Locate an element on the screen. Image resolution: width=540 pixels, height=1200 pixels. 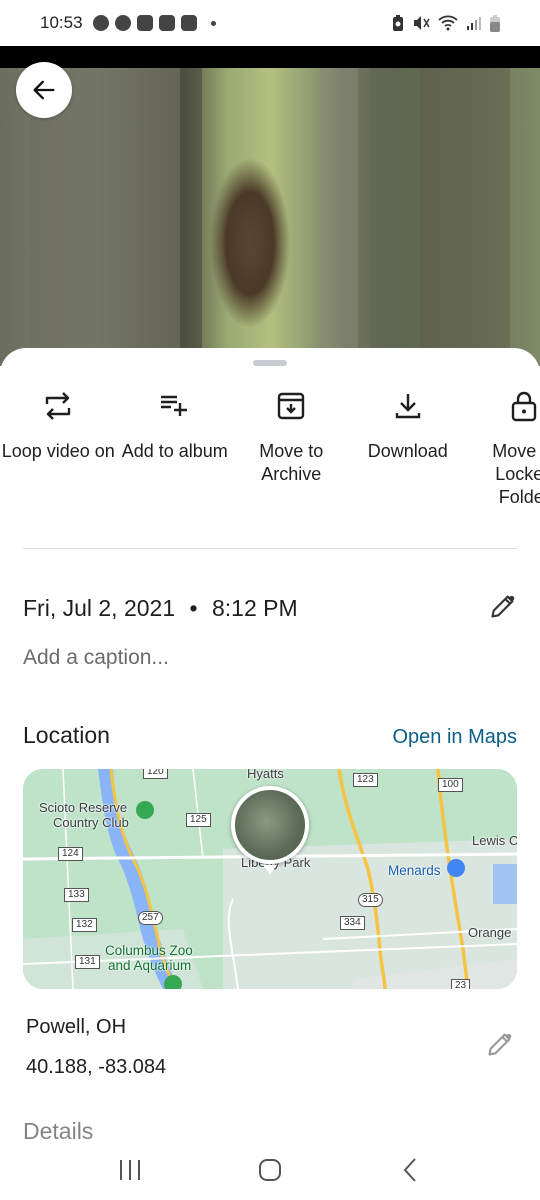
route-shield: 23 is located at coordinates (461, 984).